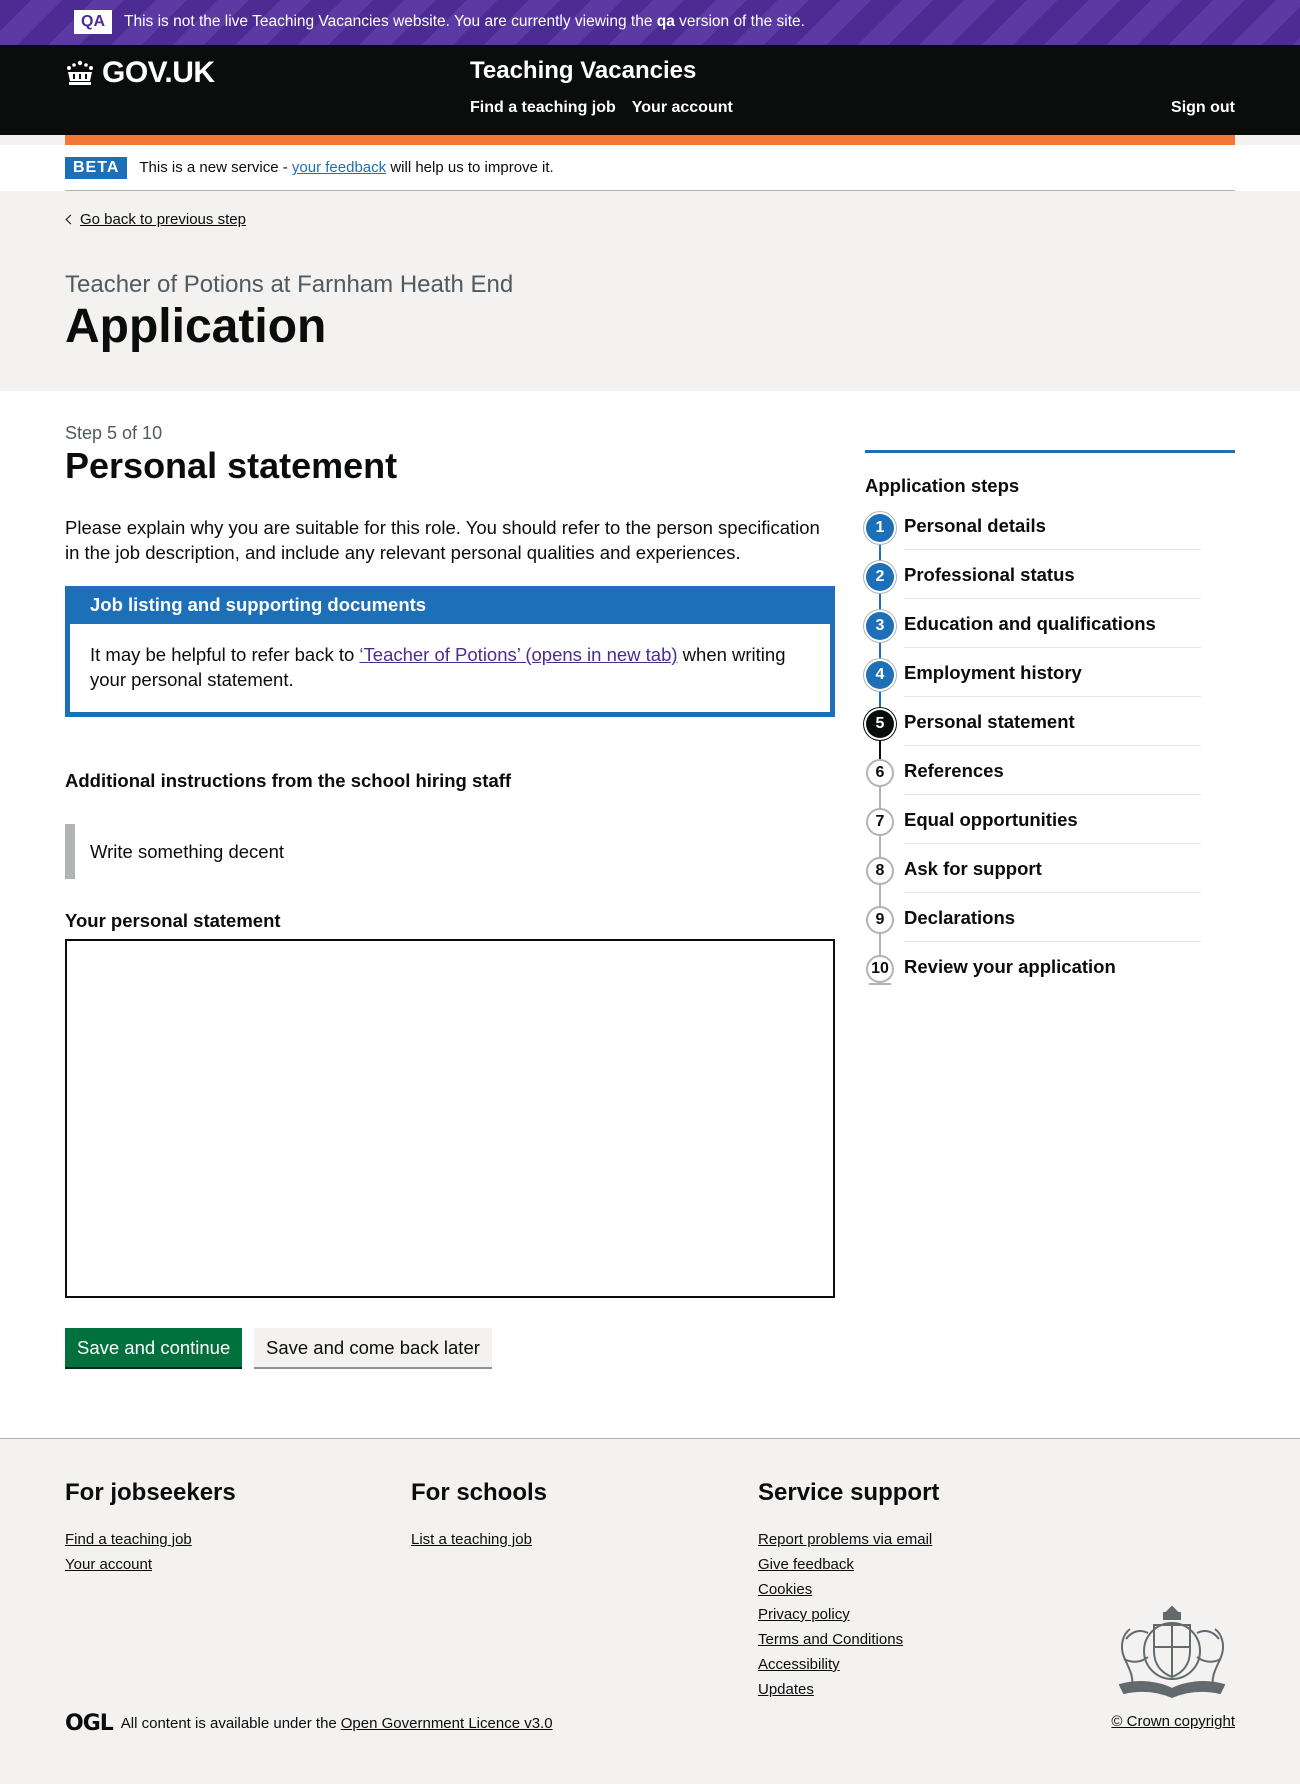 The width and height of the screenshot is (1300, 1784). What do you see at coordinates (70, 219) in the screenshot?
I see `chevron-left-icon` at bounding box center [70, 219].